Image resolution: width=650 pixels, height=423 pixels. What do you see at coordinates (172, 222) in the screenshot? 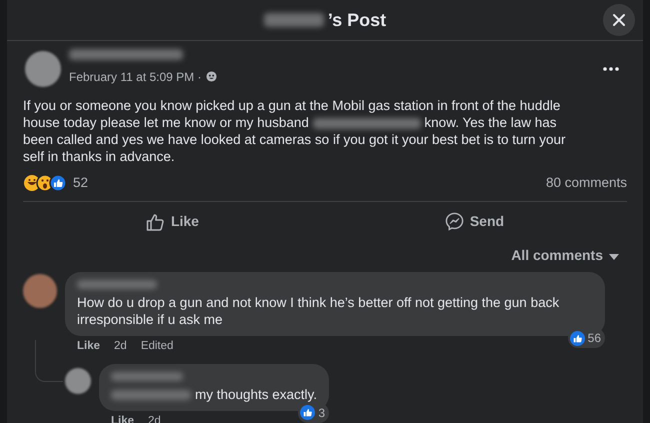
I see `like-button: Like` at bounding box center [172, 222].